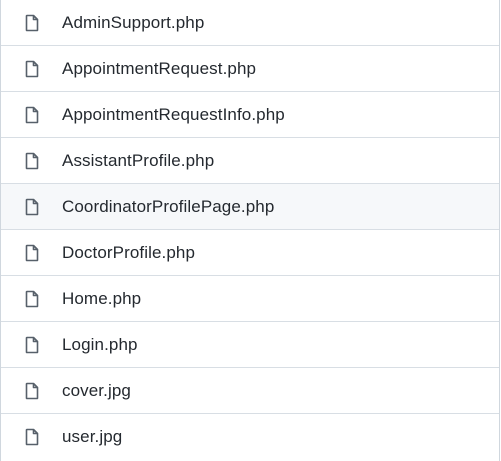 This screenshot has height=461, width=501. I want to click on file-row-login: Login.php, so click(250, 344).